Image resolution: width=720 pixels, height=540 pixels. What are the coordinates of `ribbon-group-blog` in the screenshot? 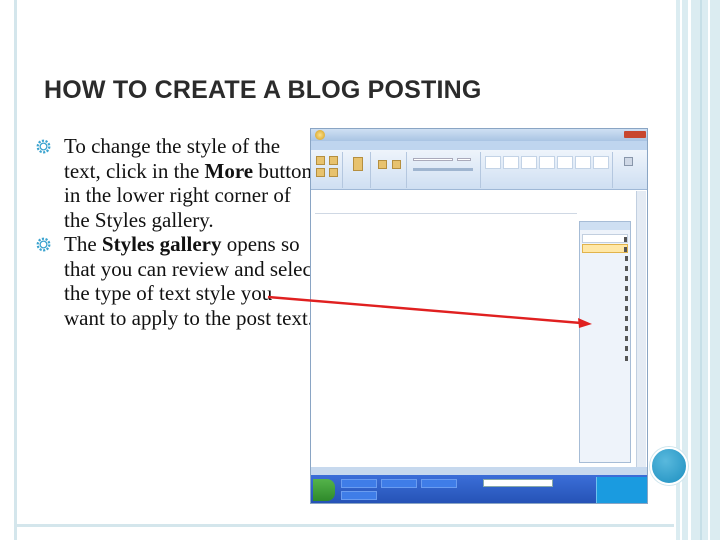 It's located at (328, 170).